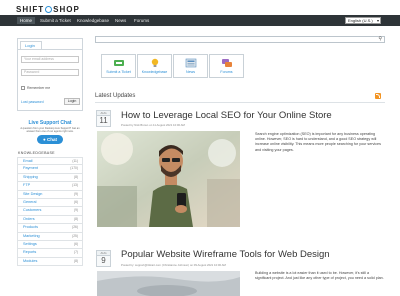 The height and width of the screenshot is (296, 400). Describe the element at coordinates (75, 161) in the screenshot. I see `kb-category-count: (11)` at that location.